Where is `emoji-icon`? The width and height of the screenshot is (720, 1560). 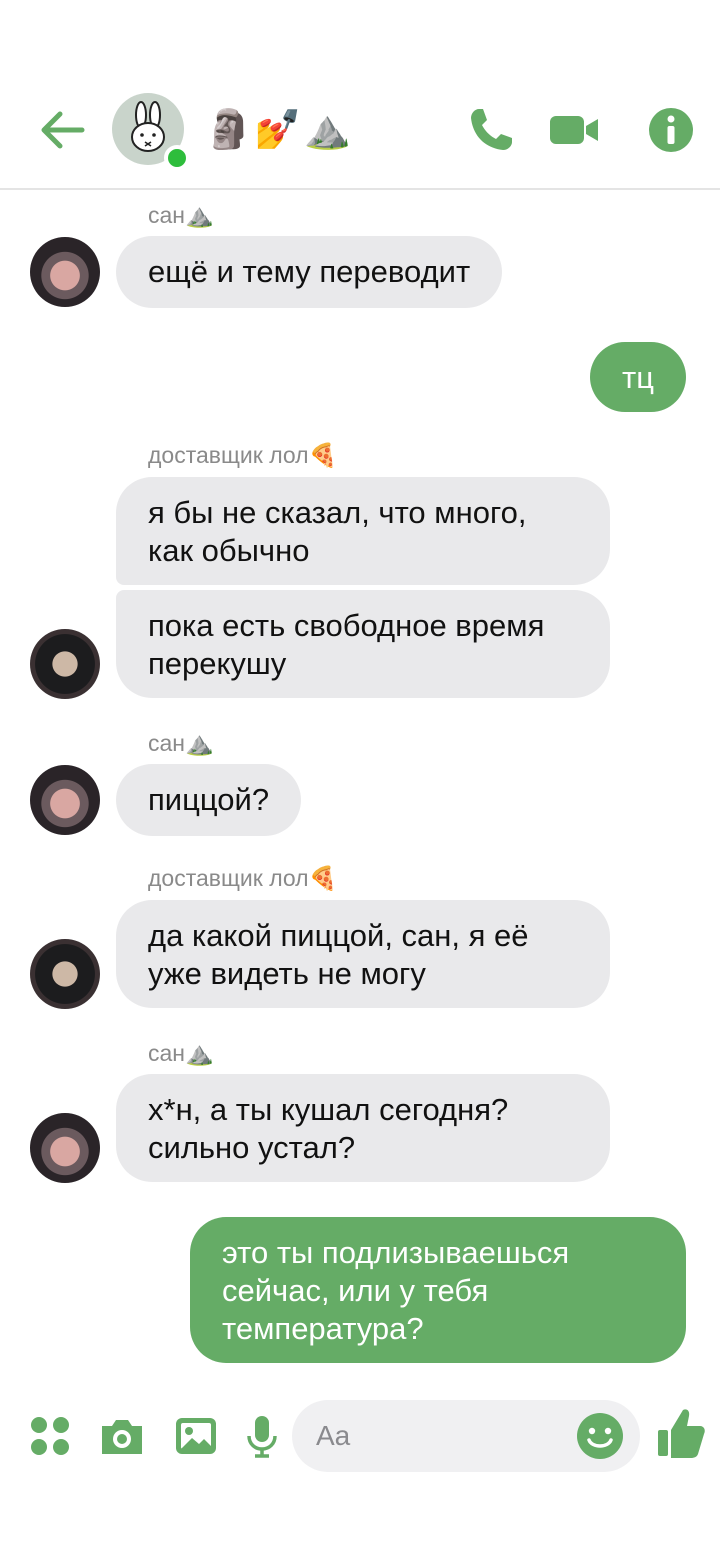 emoji-icon is located at coordinates (600, 1436).